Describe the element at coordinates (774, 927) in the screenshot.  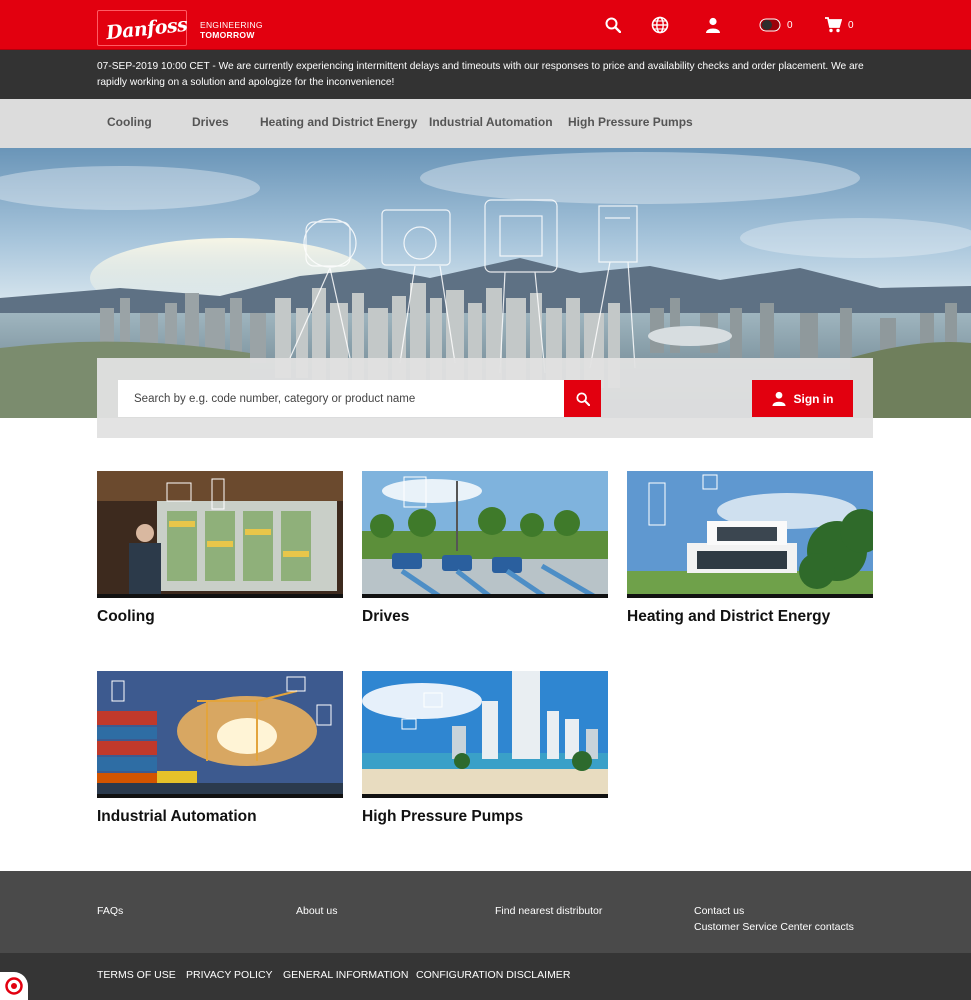
I see `customer-service-link: Customer Service Center contacts` at that location.